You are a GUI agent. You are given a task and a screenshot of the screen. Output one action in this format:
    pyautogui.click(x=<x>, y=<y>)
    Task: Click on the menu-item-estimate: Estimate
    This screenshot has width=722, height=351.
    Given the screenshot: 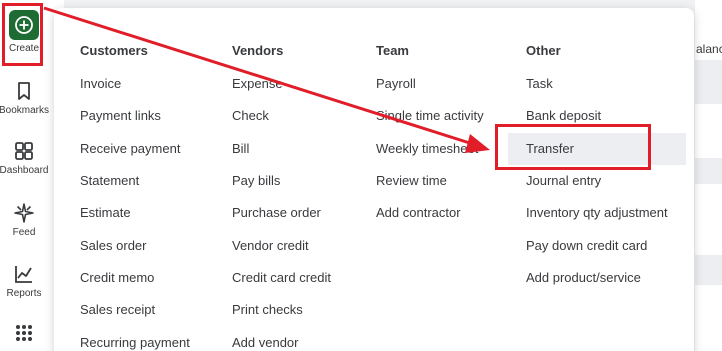 What is the action you would take?
    pyautogui.click(x=105, y=213)
    